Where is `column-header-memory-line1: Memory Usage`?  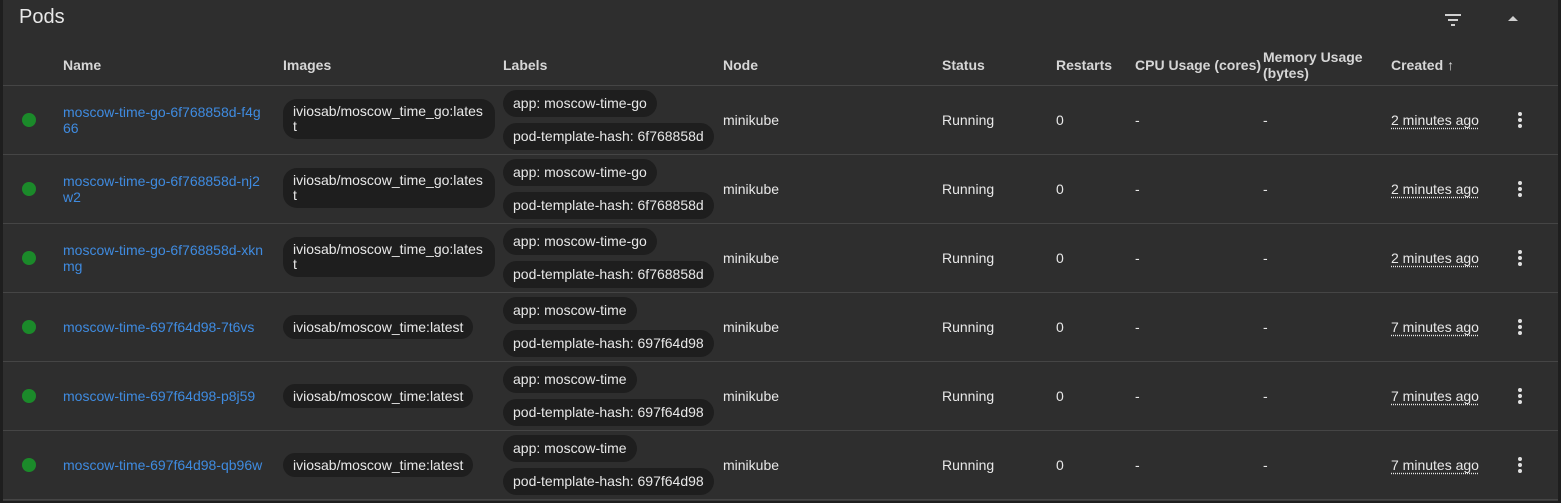 column-header-memory-line1: Memory Usage is located at coordinates (1313, 57).